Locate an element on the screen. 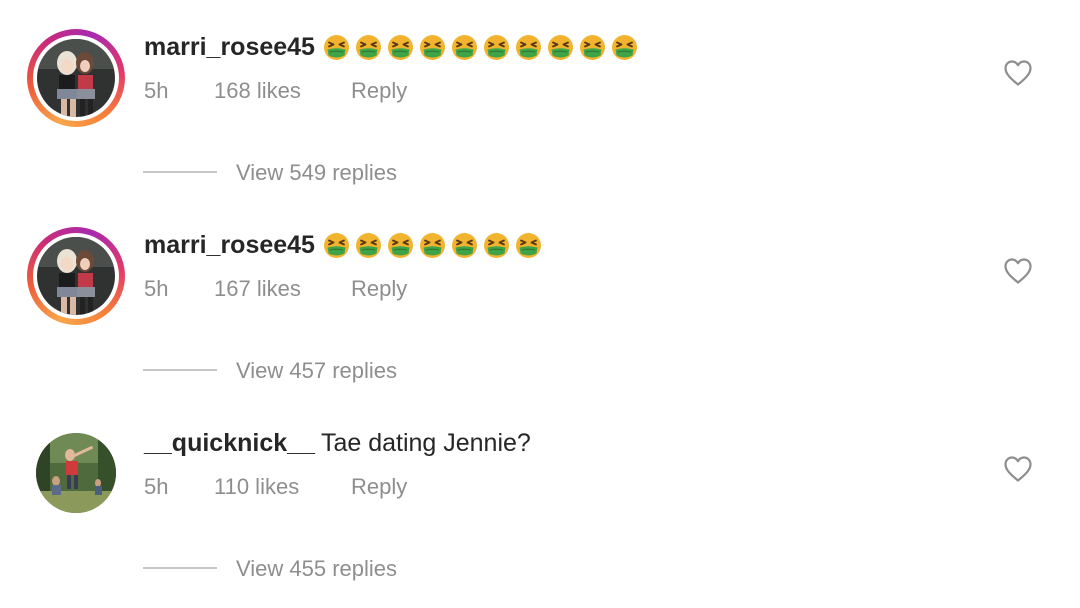  comment-meta: 5h 110 likes Reply is located at coordinates (275, 487).